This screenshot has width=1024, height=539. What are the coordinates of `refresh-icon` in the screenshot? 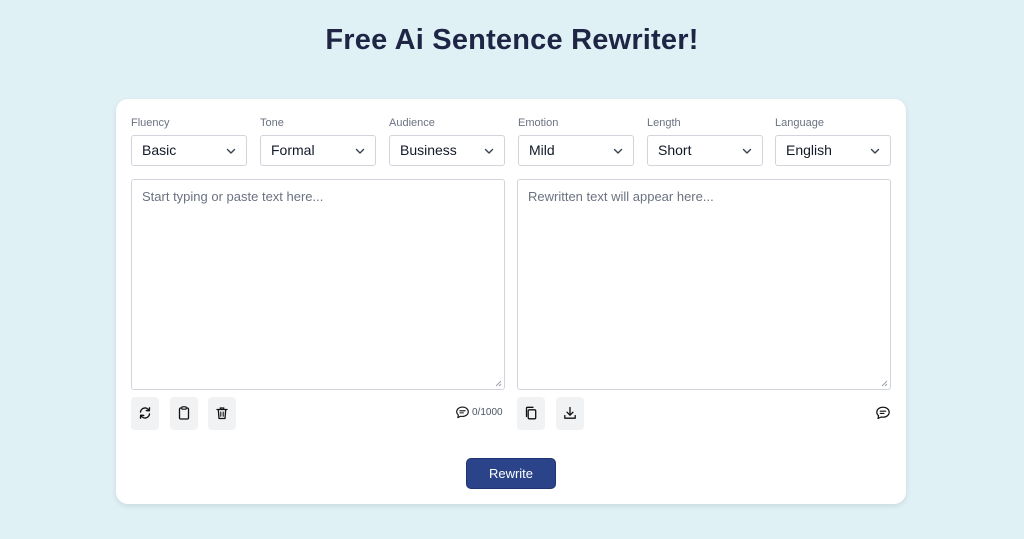 It's located at (145, 413).